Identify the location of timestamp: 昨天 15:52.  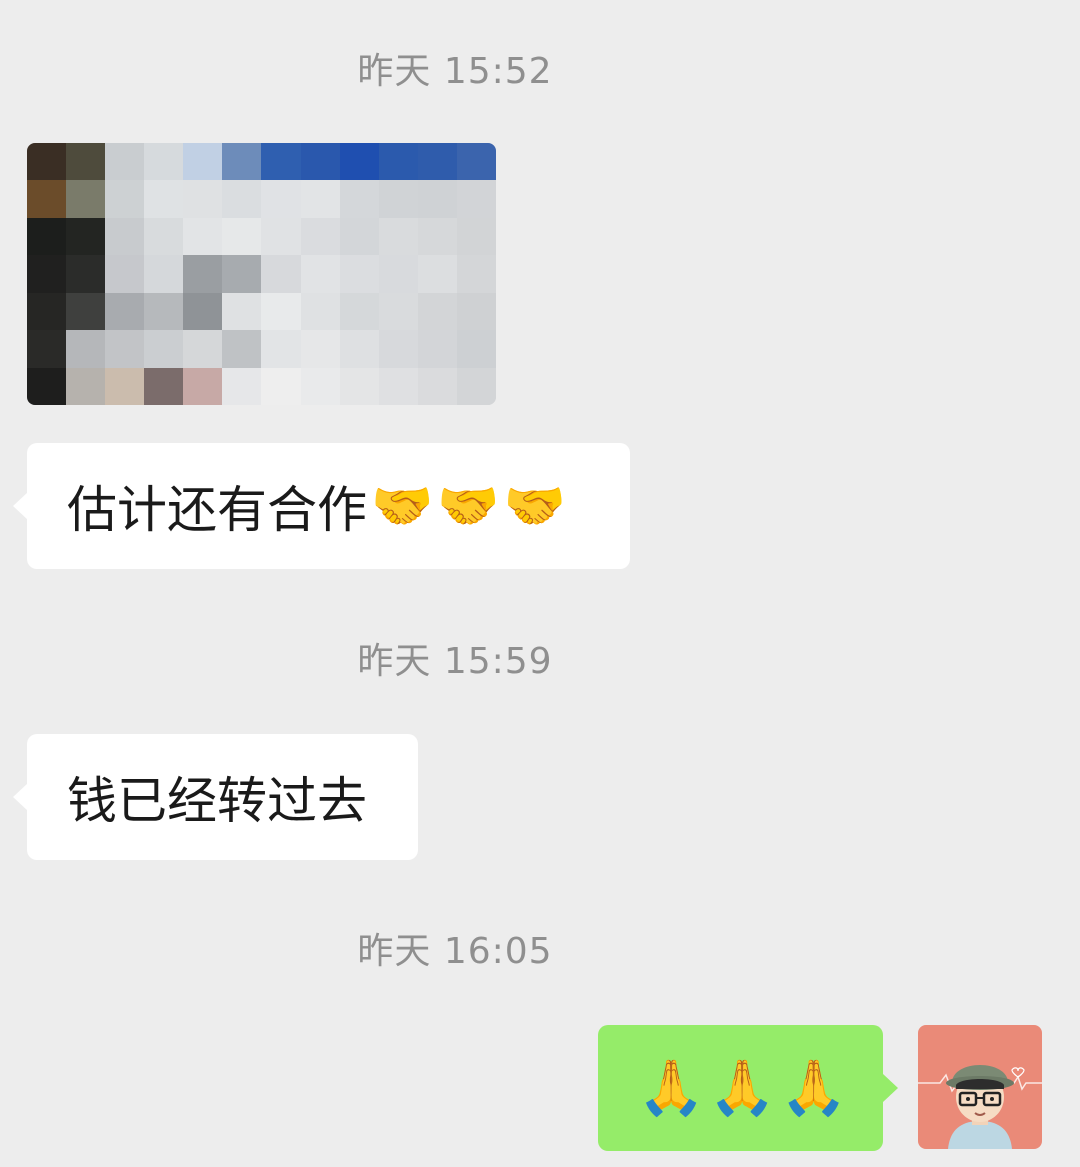
(455, 71).